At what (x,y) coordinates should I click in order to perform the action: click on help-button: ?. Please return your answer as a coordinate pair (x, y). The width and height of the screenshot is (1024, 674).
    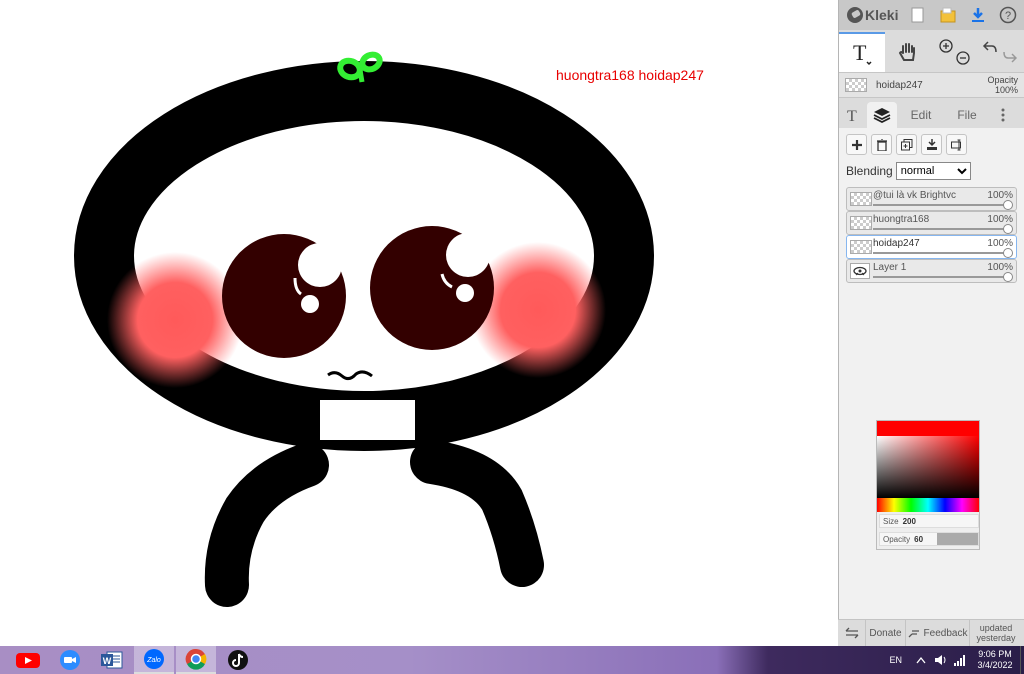
    Looking at the image, I should click on (1008, 15).